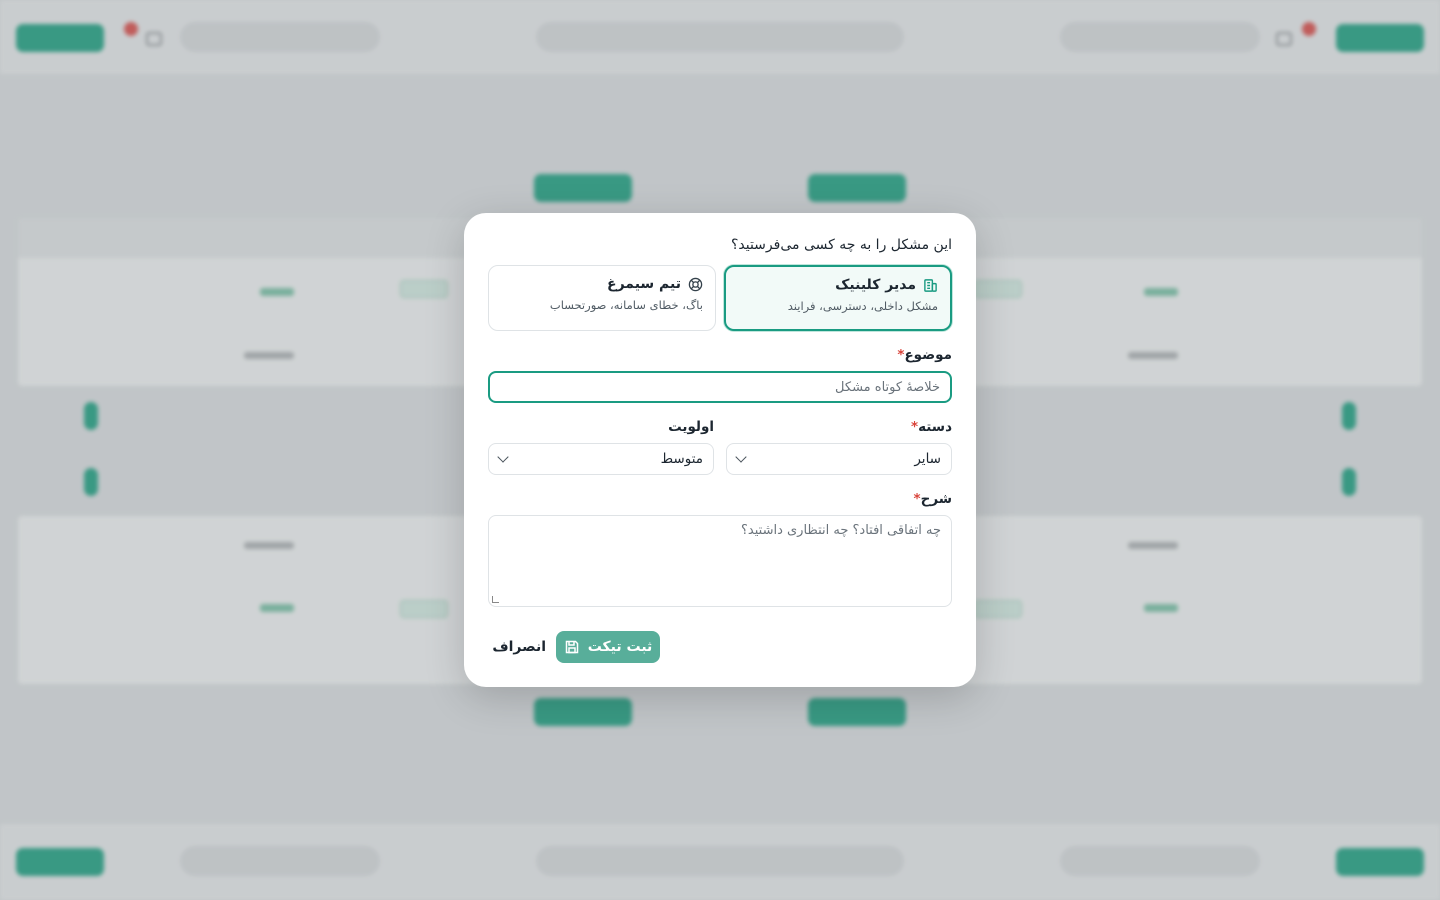  What do you see at coordinates (917, 499) in the screenshot?
I see `required-mark: *` at bounding box center [917, 499].